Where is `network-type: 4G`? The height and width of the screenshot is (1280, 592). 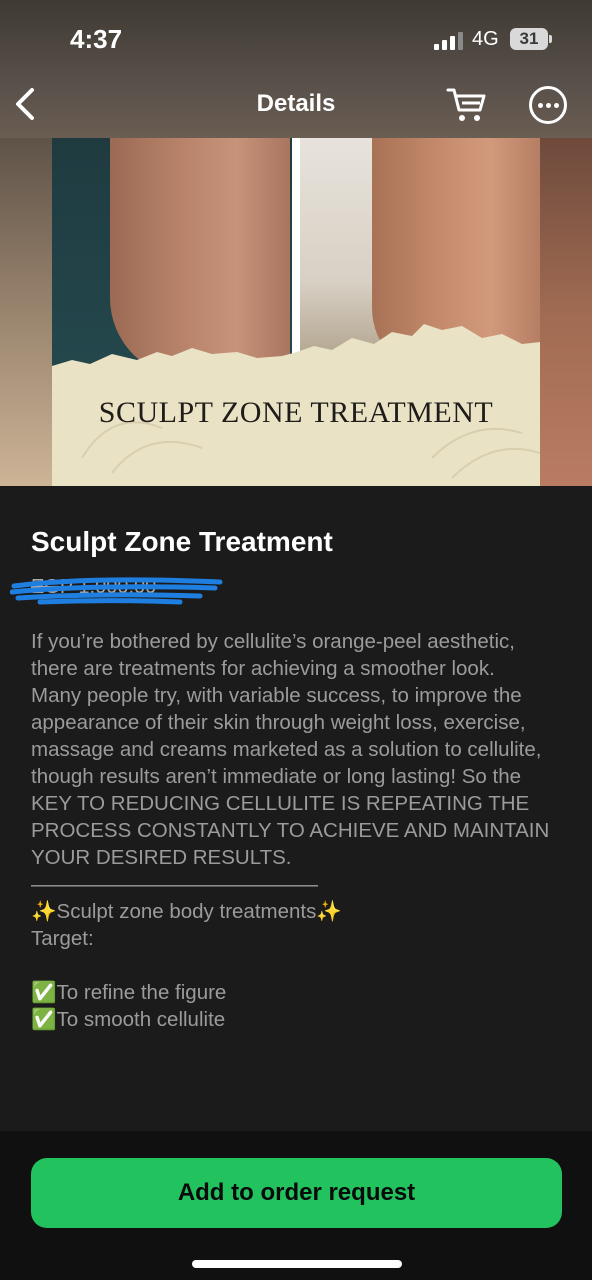
network-type: 4G is located at coordinates (485, 39).